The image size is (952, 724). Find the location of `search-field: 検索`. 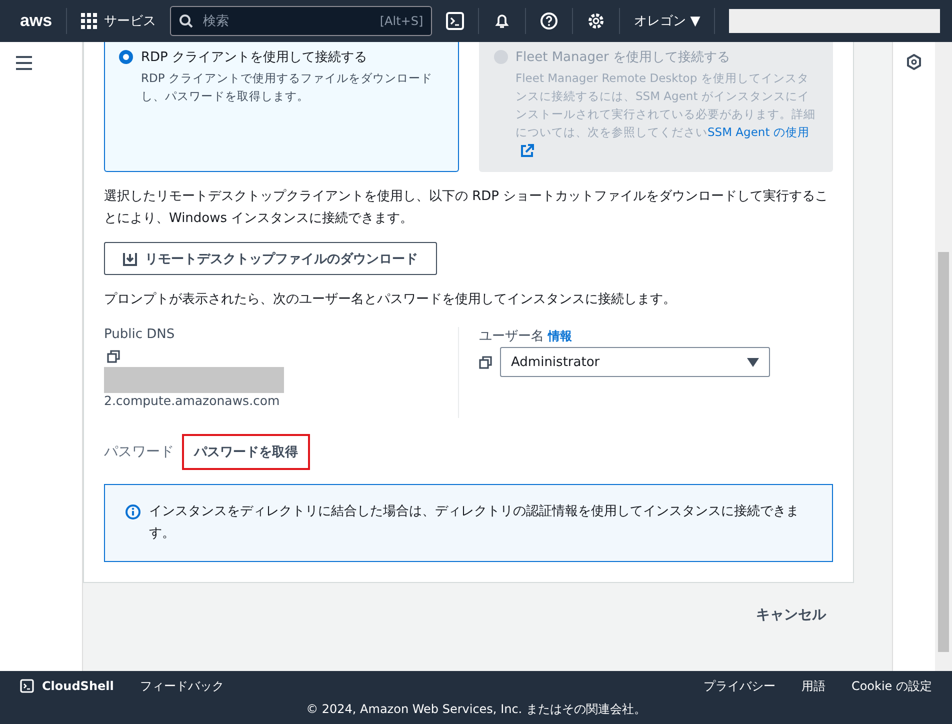

search-field: 検索 is located at coordinates (286, 21).